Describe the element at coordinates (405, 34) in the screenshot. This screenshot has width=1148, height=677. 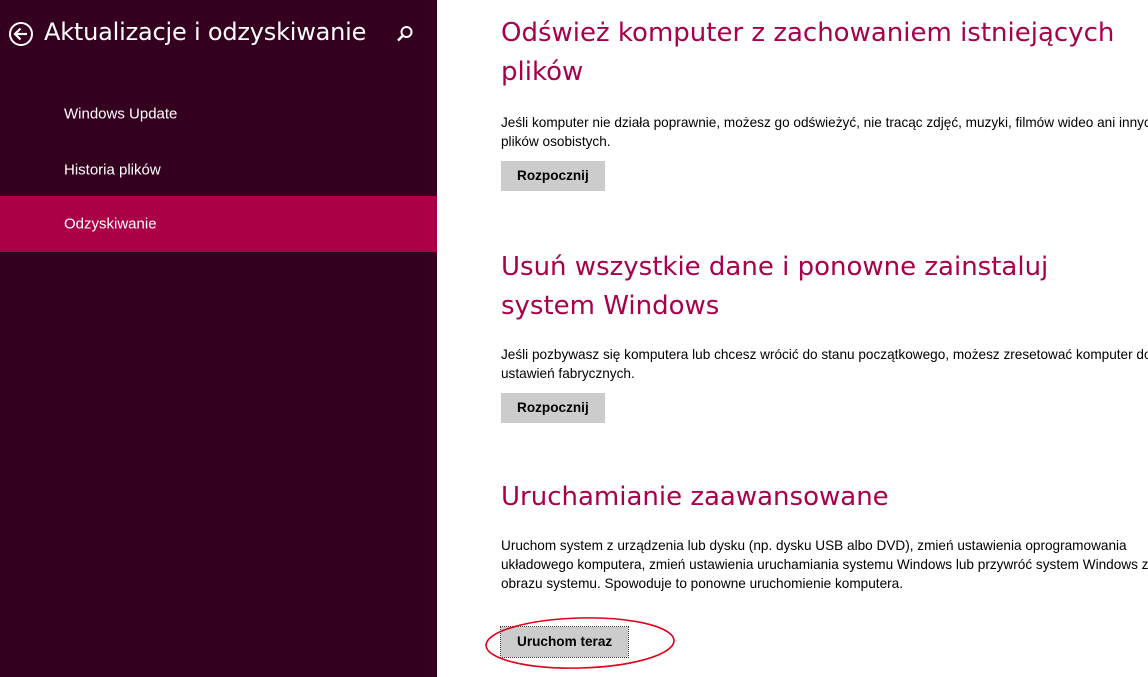
I see `search-icon` at that location.